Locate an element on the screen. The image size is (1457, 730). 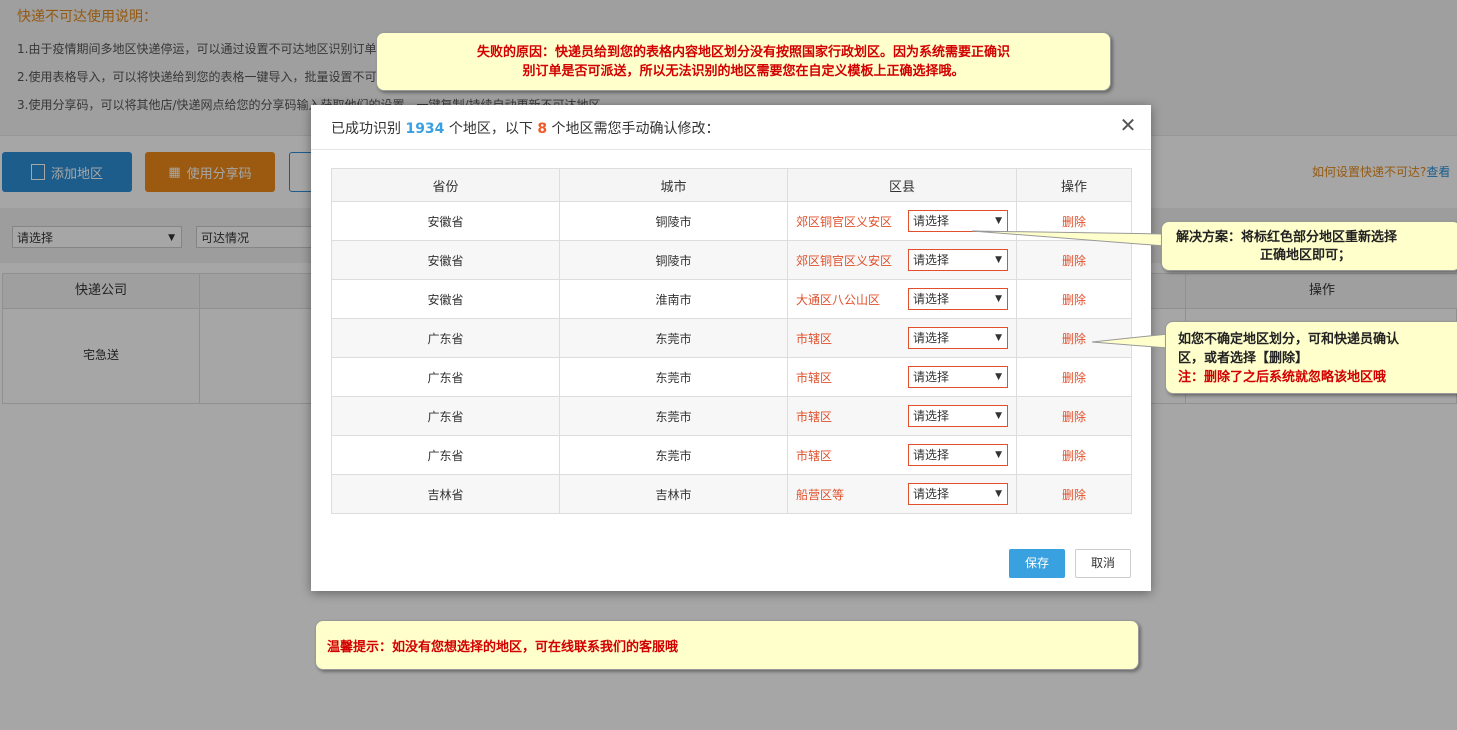
dialog-title: 已成功识别 1934 个地区，以下 8 个地区需您手动确认修改： is located at coordinates (525, 128).